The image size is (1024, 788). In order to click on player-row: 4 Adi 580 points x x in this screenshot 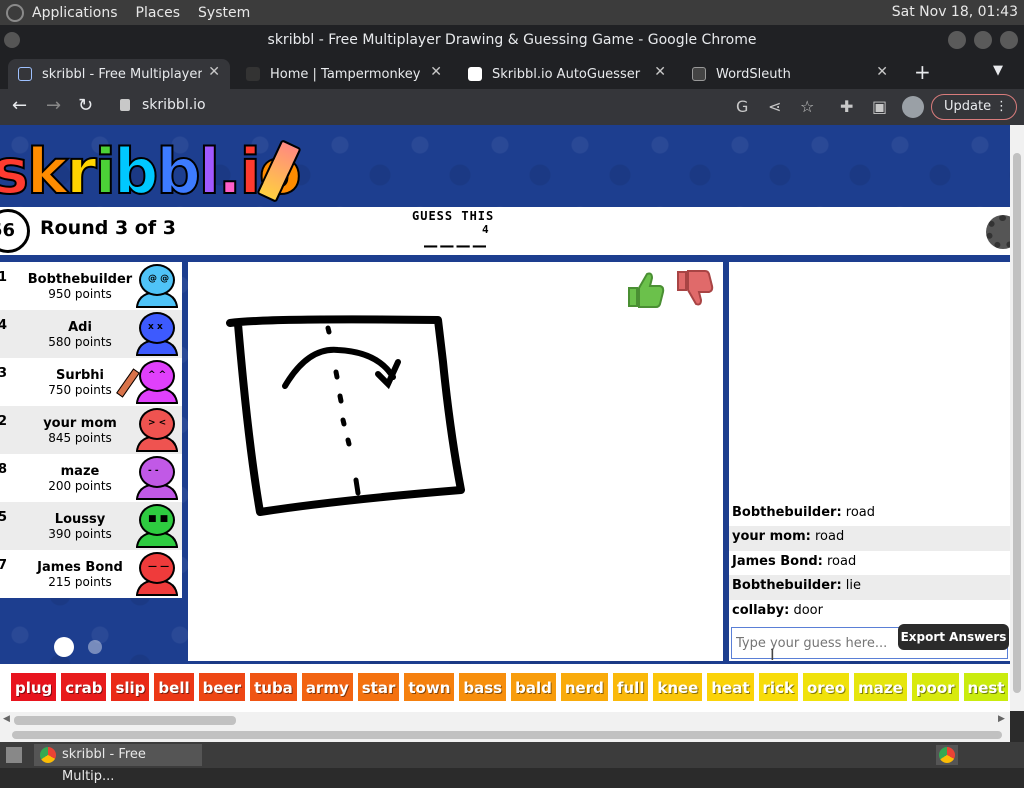, I will do `click(91, 334)`.